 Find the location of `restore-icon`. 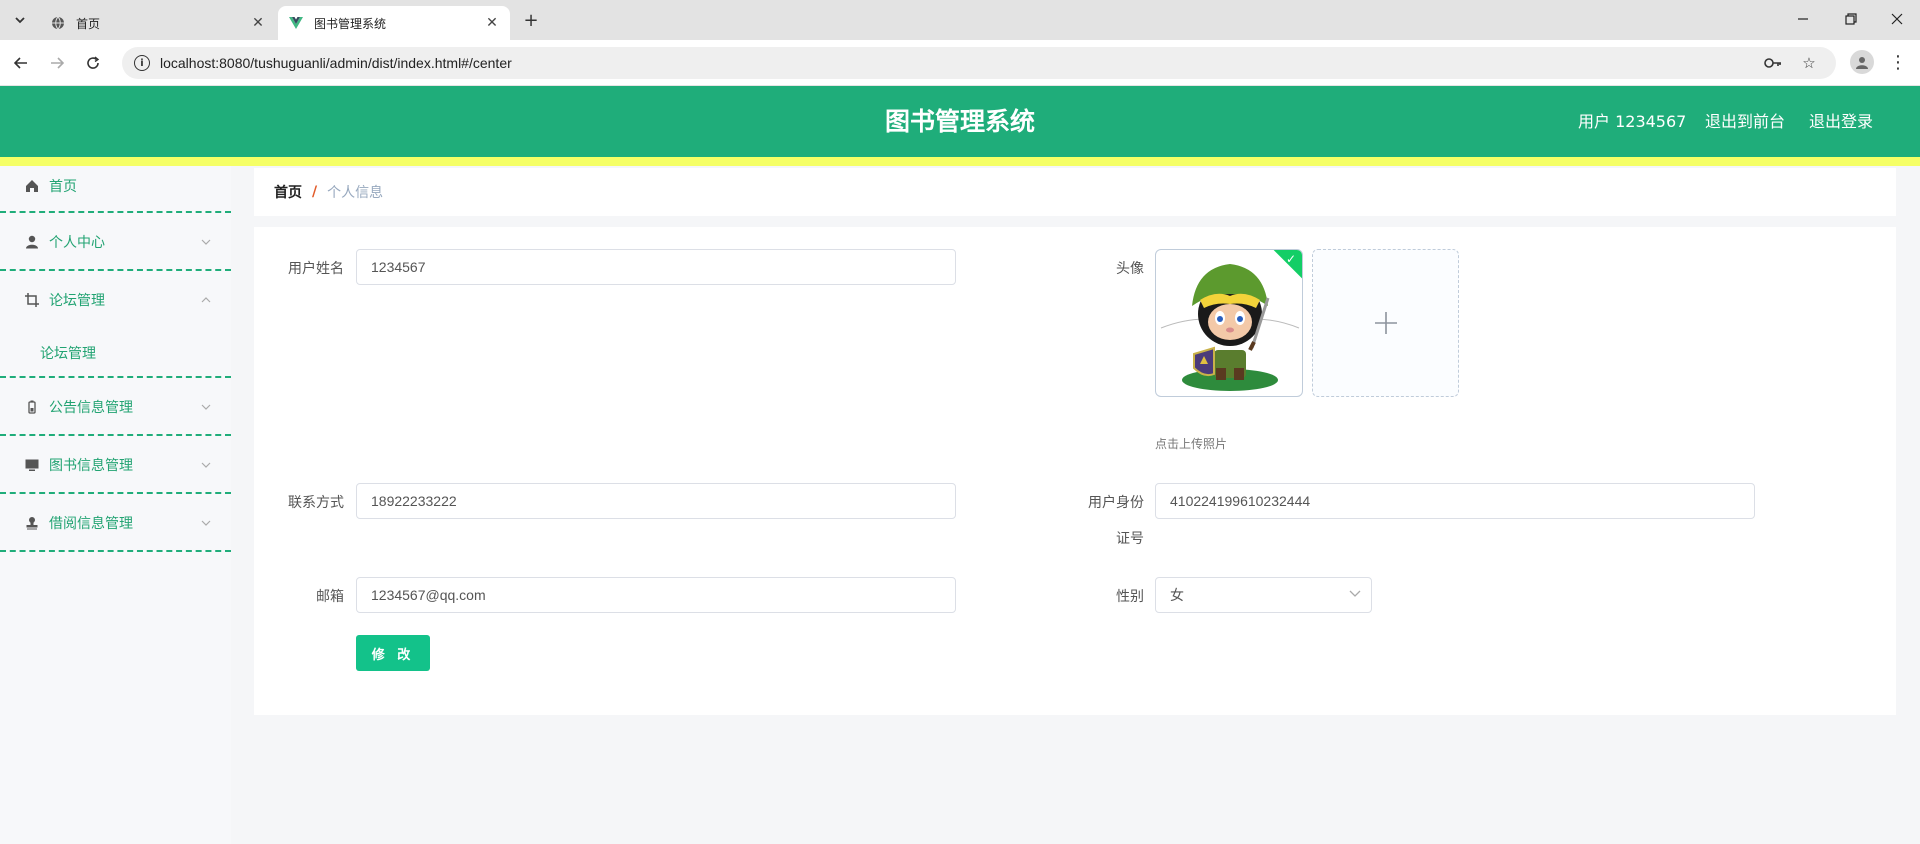

restore-icon is located at coordinates (1851, 19).